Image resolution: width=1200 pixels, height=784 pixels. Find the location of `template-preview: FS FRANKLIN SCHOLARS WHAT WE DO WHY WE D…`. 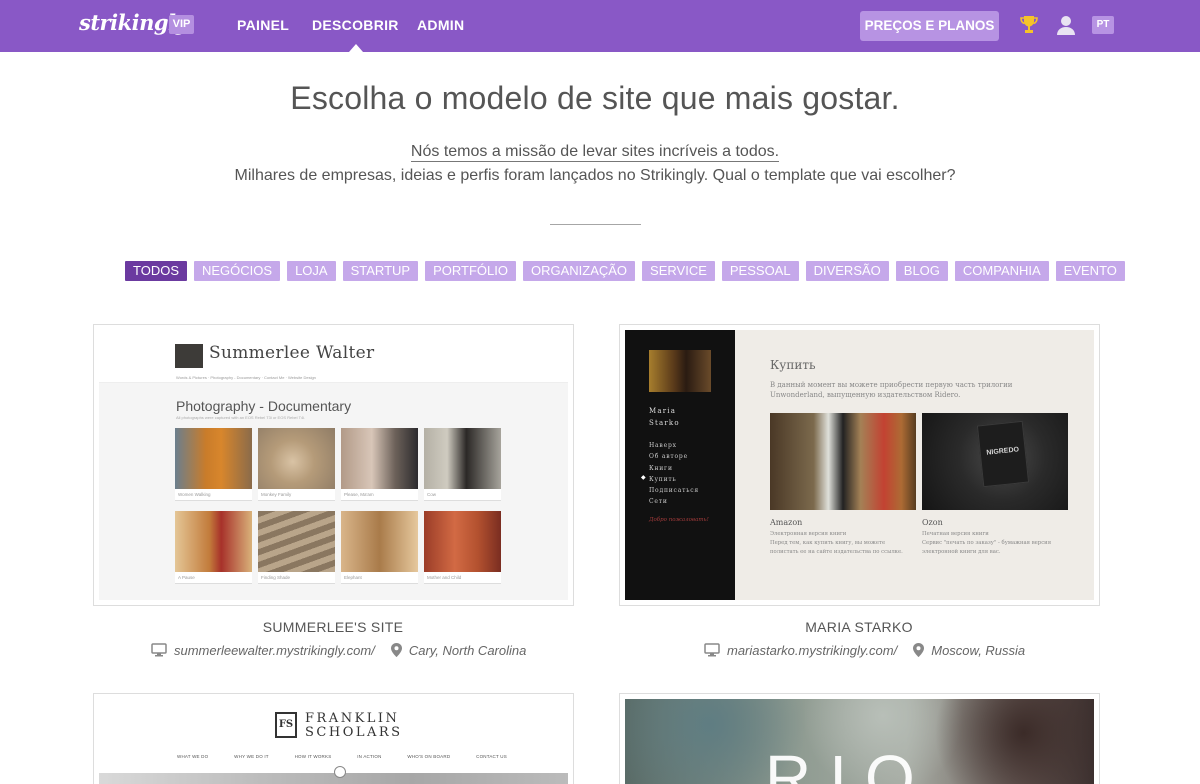

template-preview: FS FRANKLIN SCHOLARS WHAT WE DO WHY WE D… is located at coordinates (333, 741).